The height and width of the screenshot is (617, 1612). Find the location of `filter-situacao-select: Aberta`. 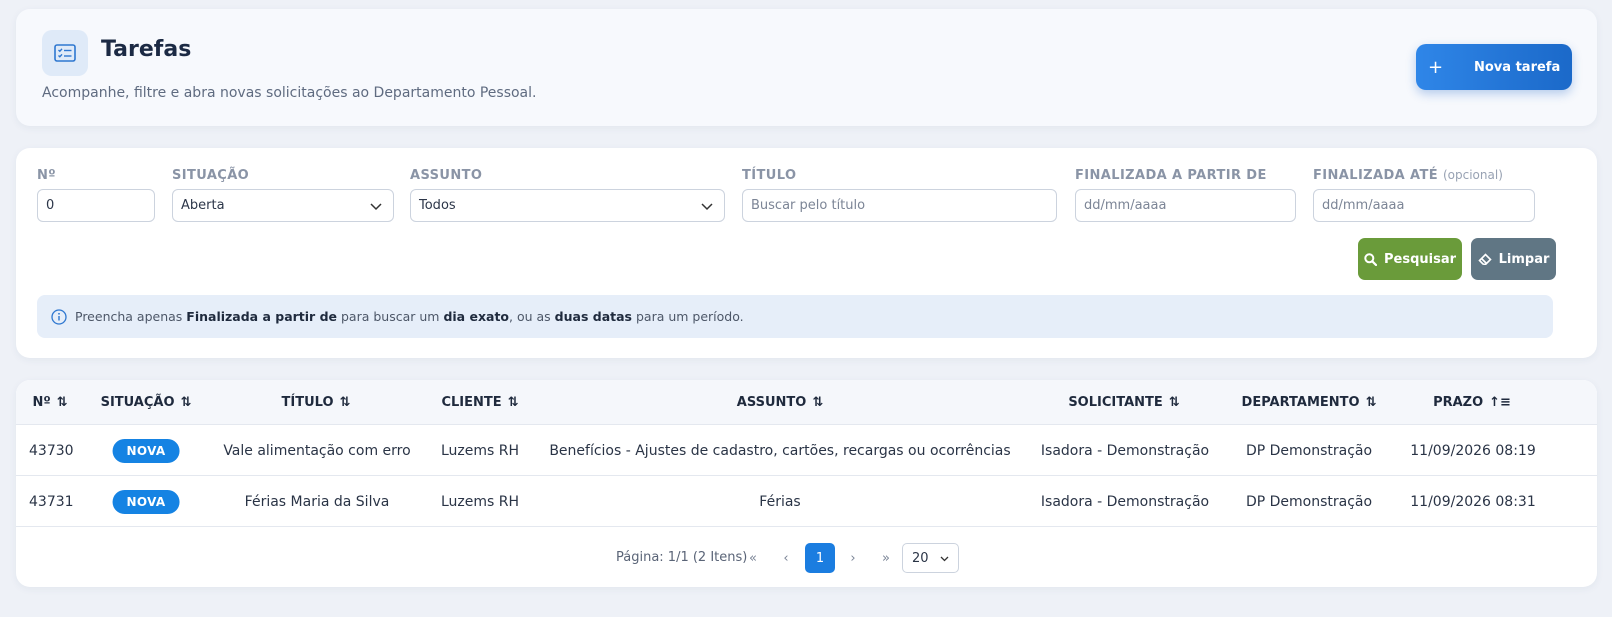

filter-situacao-select: Aberta is located at coordinates (283, 205).